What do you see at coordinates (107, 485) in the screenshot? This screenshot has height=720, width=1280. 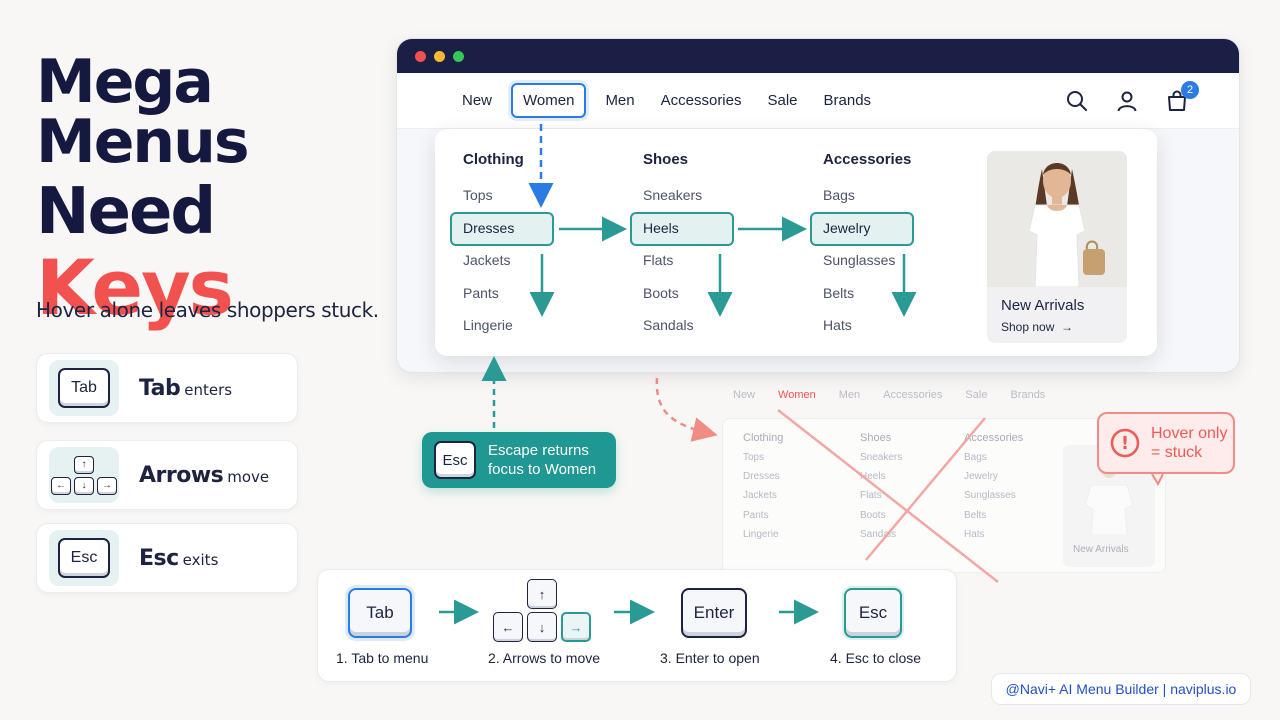 I see `arrow-right-key: →` at bounding box center [107, 485].